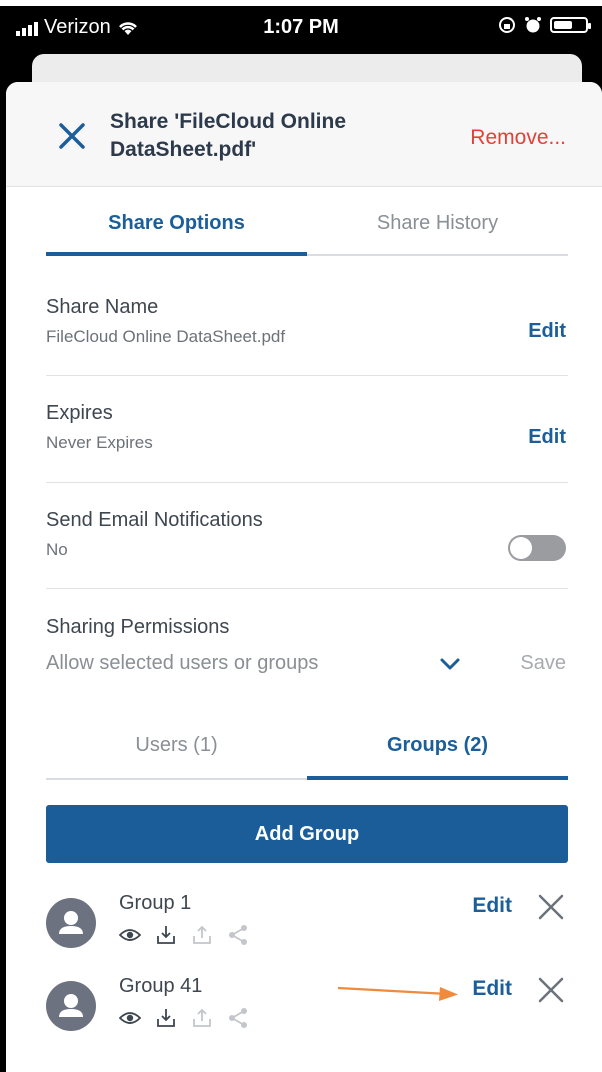  What do you see at coordinates (161, 986) in the screenshot?
I see `group-name: Group 41` at bounding box center [161, 986].